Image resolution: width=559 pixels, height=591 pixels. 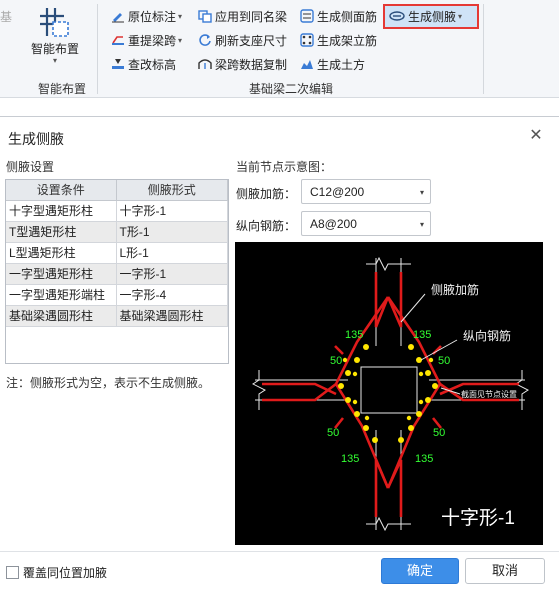 I want to click on earthwork-icon, so click(x=307, y=64).